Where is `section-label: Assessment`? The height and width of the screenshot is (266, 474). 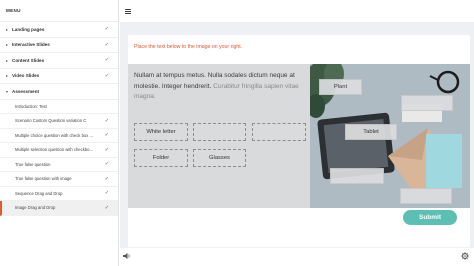 section-label: Assessment is located at coordinates (26, 91).